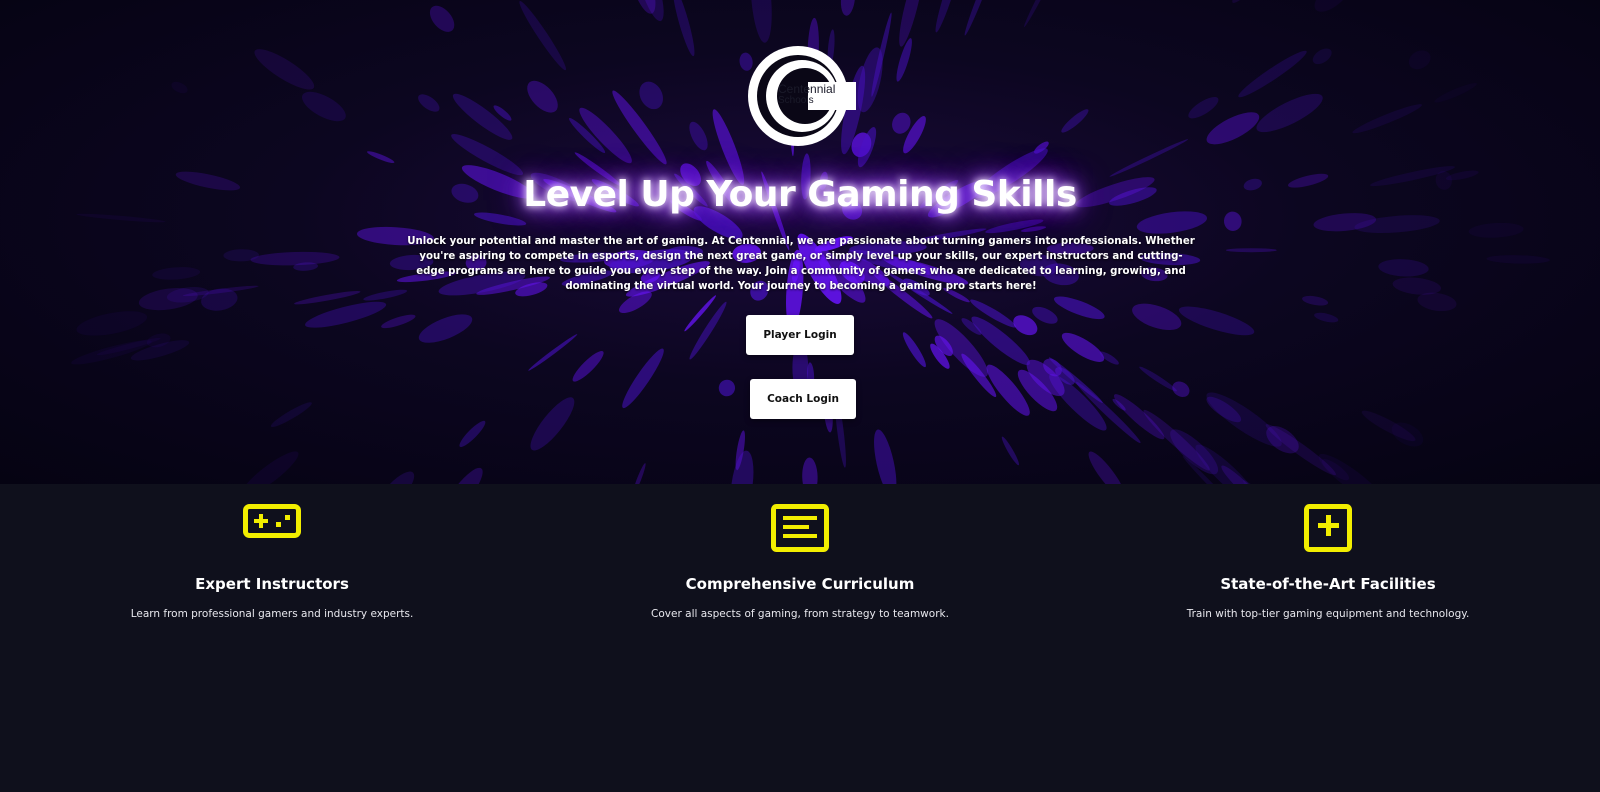  What do you see at coordinates (803, 399) in the screenshot?
I see `coach-login-button: Coach Login` at bounding box center [803, 399].